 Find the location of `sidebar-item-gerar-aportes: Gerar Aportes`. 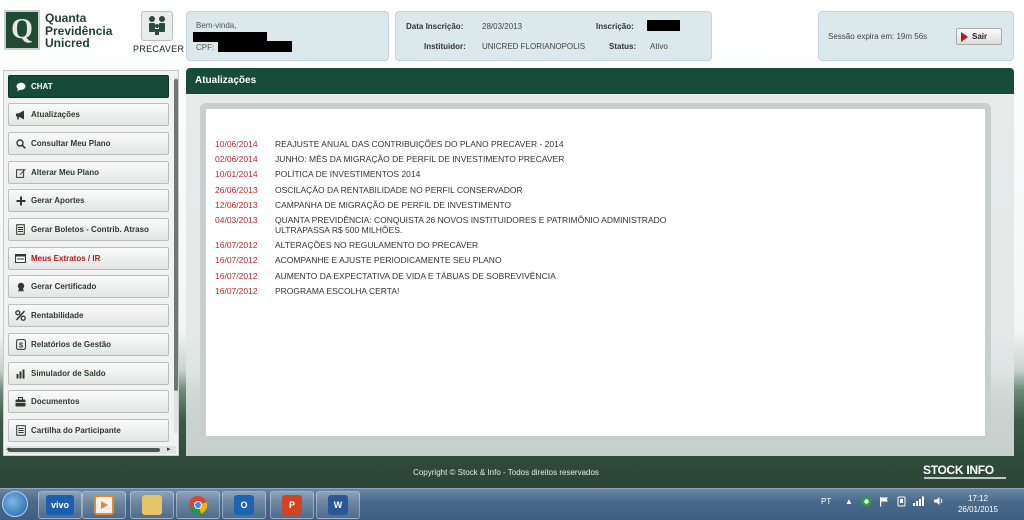

sidebar-item-gerar-aportes: Gerar Aportes is located at coordinates (88, 200).